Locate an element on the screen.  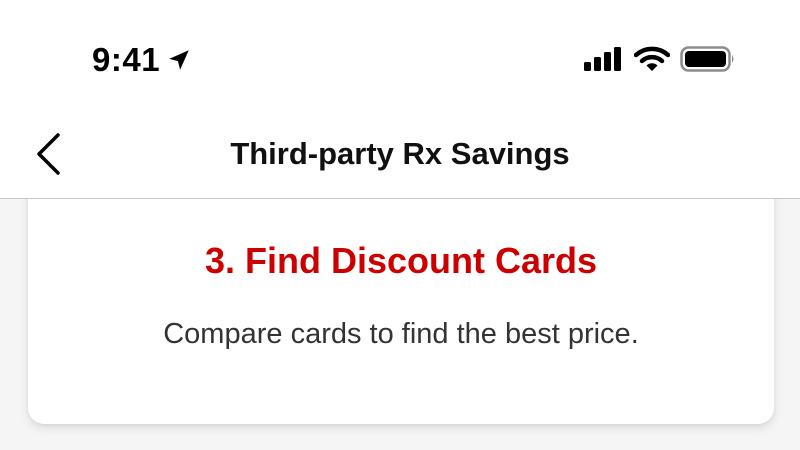
status-indicators is located at coordinates (655, 61).